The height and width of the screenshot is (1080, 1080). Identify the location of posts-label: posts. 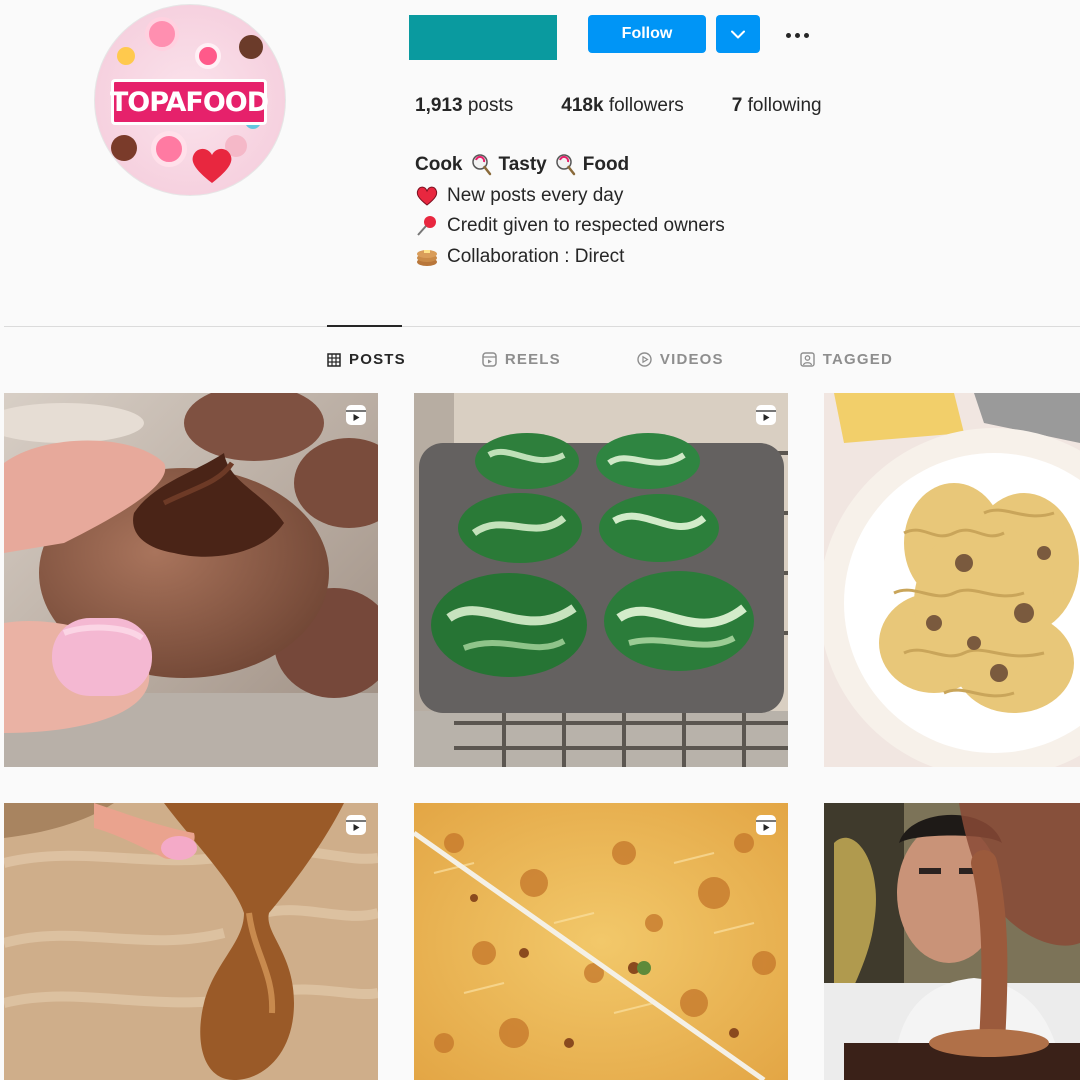
(490, 105).